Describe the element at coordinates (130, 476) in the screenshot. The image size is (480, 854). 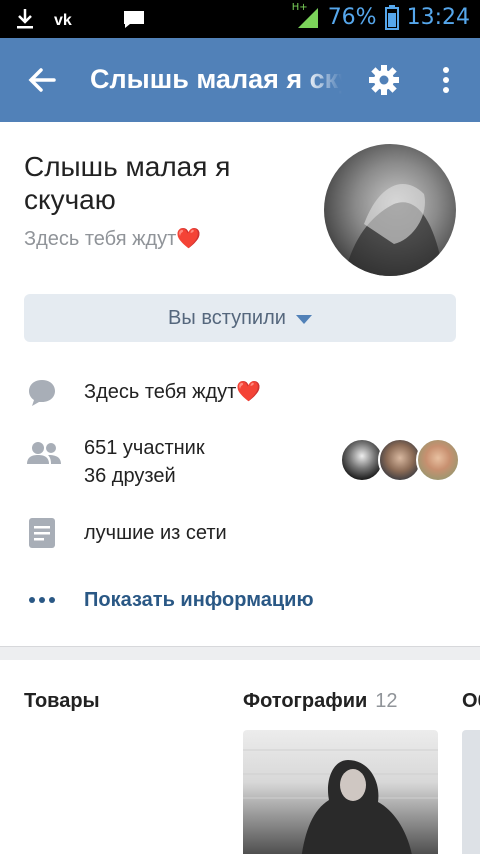
I see `friends-count: 36 друзей` at that location.